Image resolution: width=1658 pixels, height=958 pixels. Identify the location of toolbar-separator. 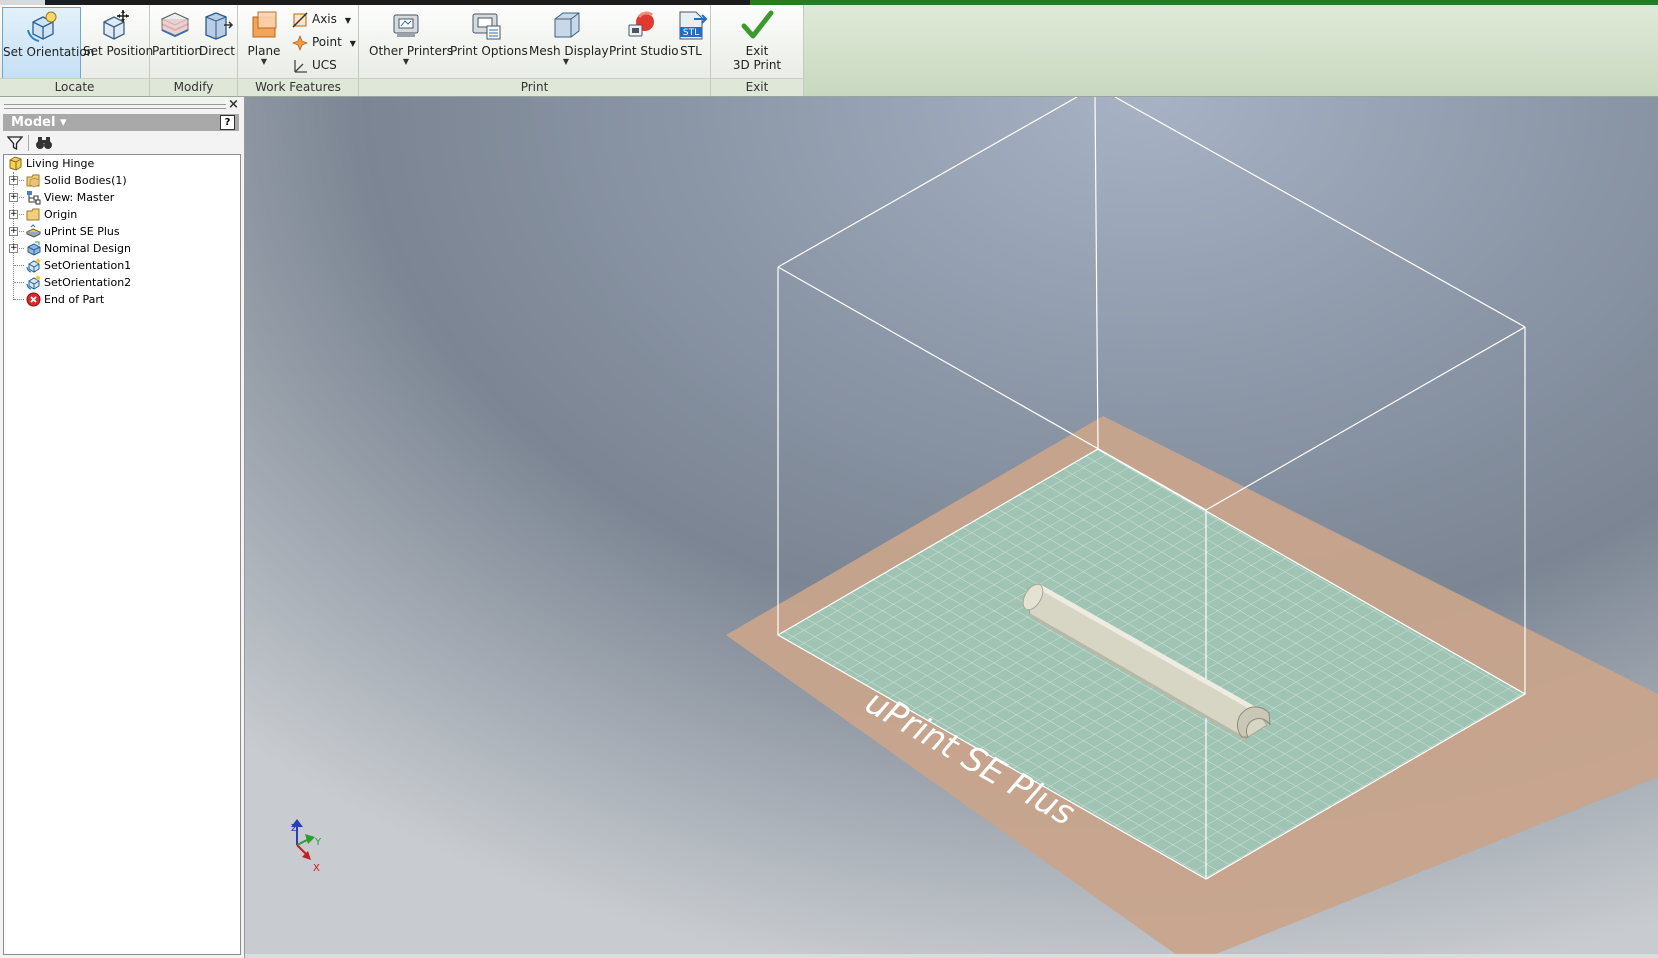
(28, 143).